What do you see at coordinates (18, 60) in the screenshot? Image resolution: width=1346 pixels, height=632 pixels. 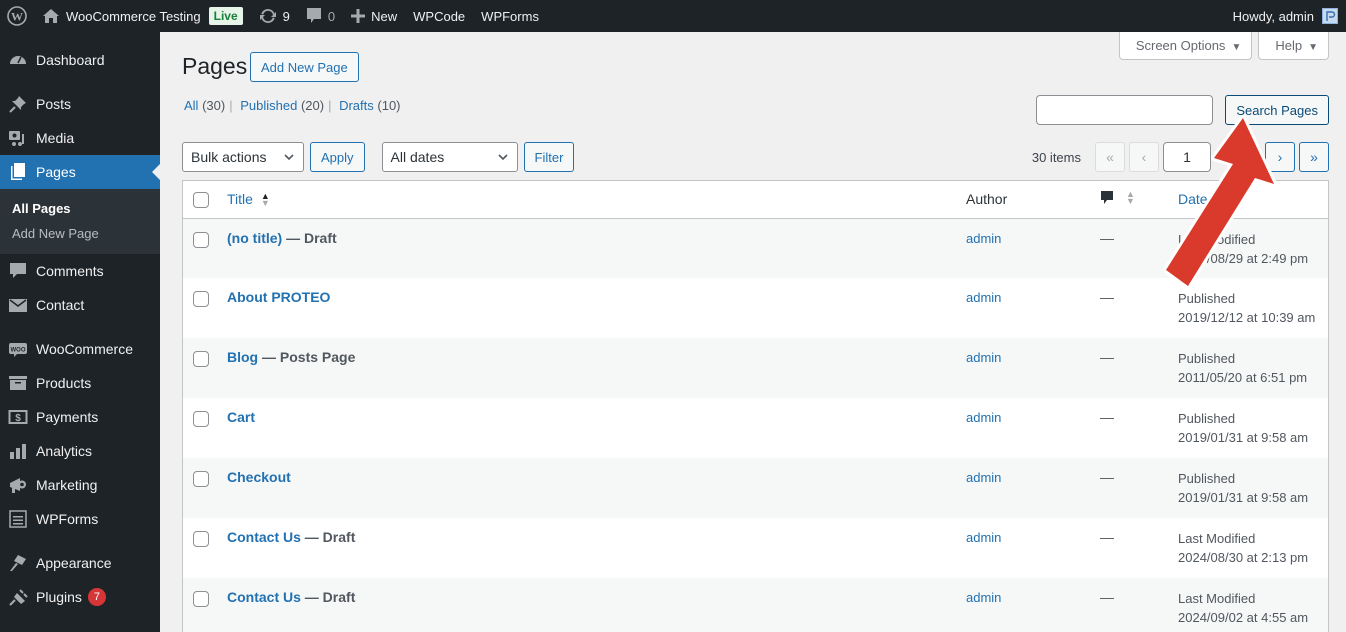 I see `dashboard-icon` at bounding box center [18, 60].